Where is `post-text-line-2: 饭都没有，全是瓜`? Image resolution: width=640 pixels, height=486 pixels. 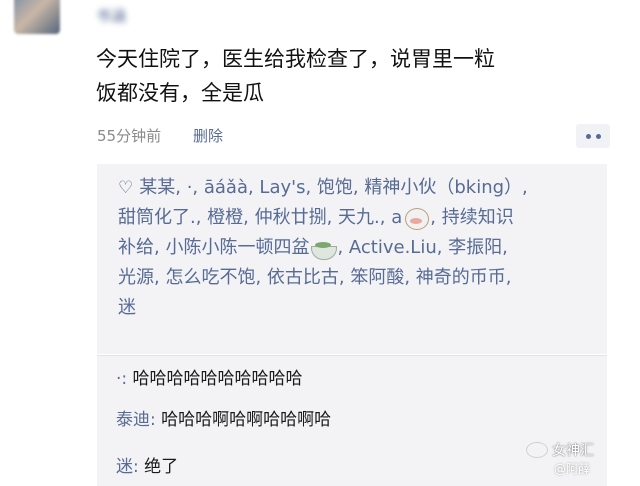
post-text-line-2: 饭都没有，全是瓜 is located at coordinates (180, 93).